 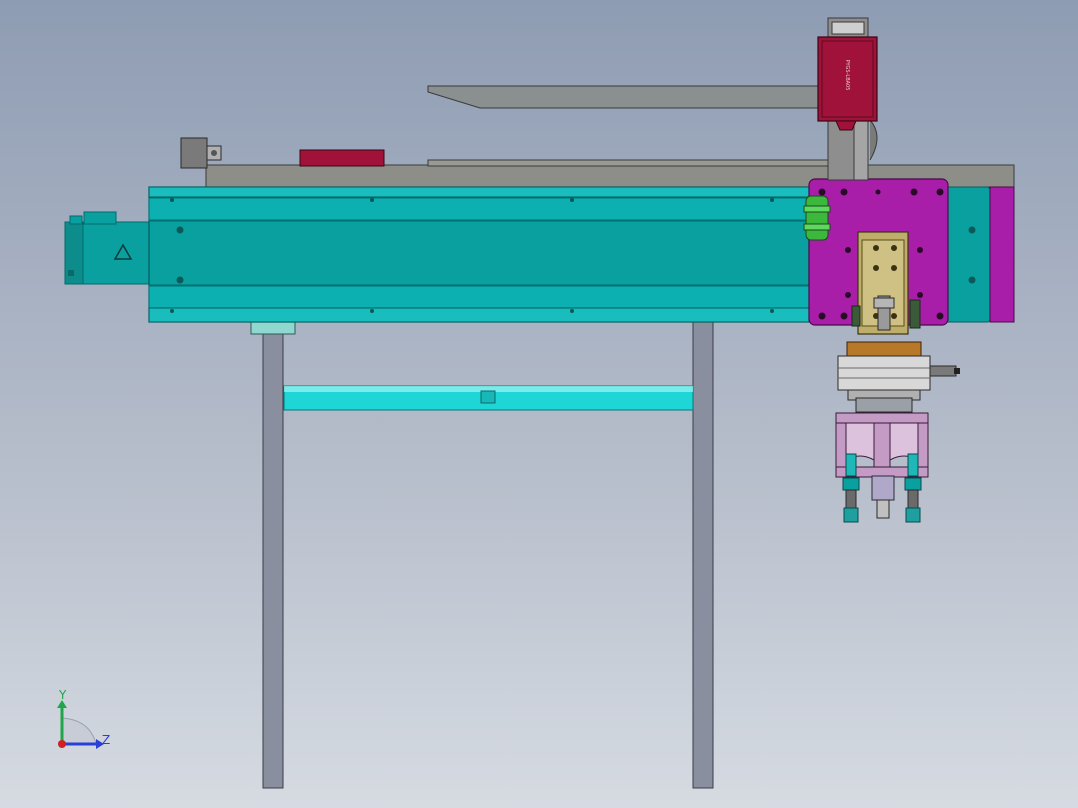 What do you see at coordinates (83, 718) in the screenshot?
I see `axis-triad: Y Z` at bounding box center [83, 718].